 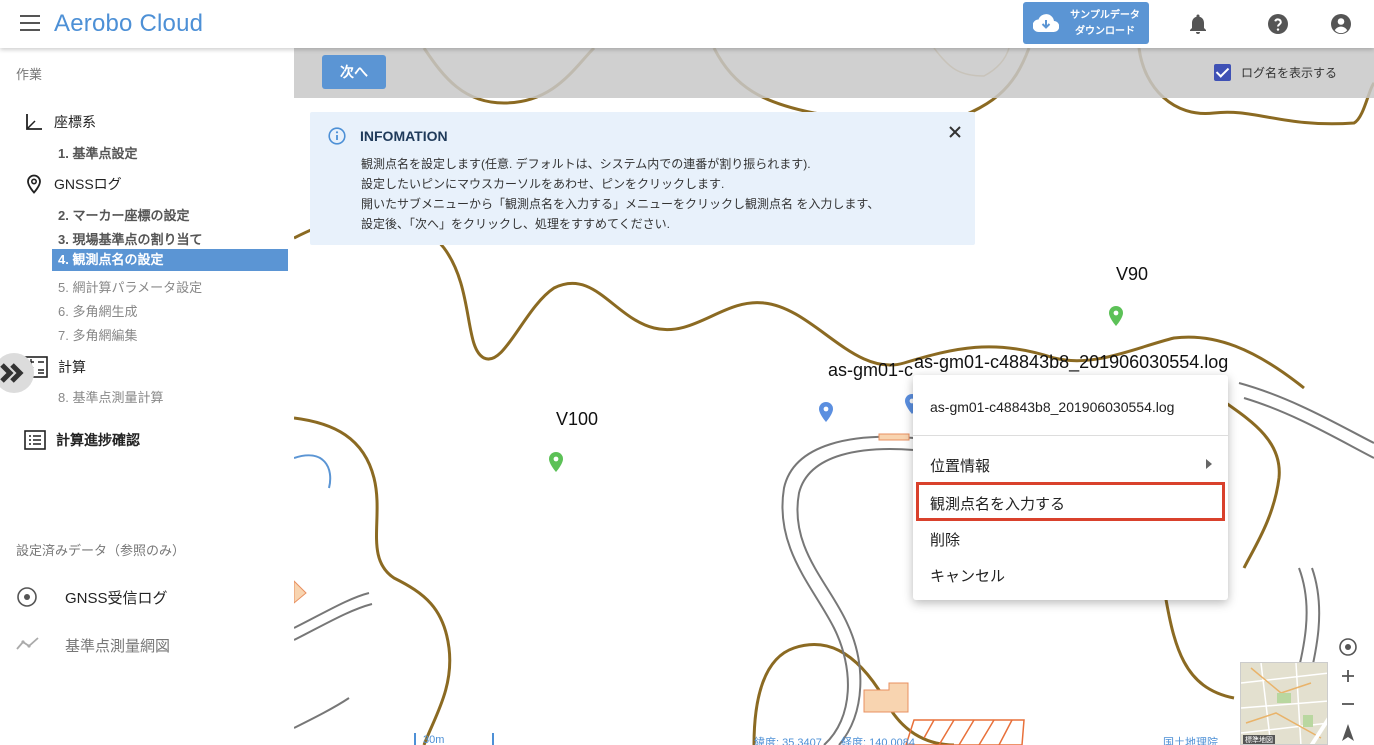 What do you see at coordinates (97, 152) in the screenshot?
I see `sidebar-step-1: 1. 基準点設定` at bounding box center [97, 152].